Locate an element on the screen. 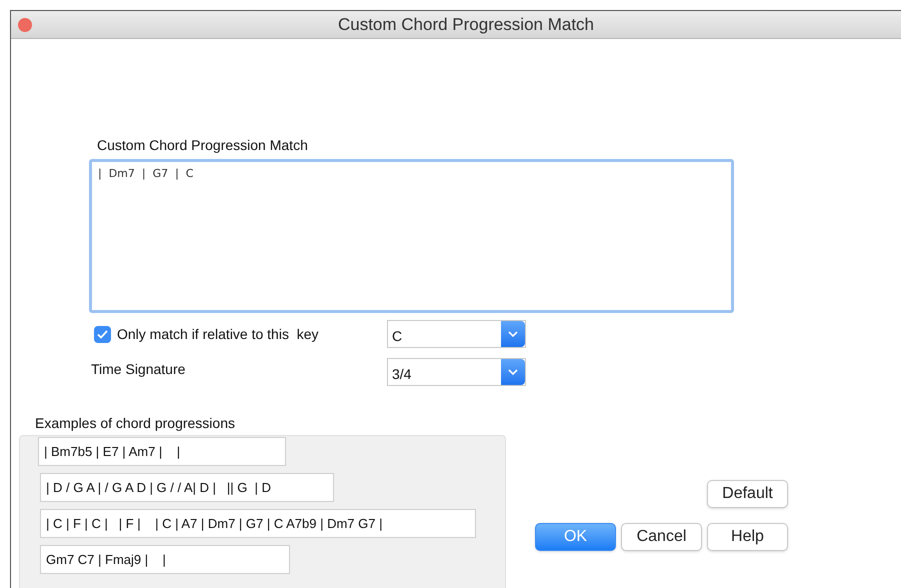 The image size is (901, 588). time-signature-select: 3/4 is located at coordinates (456, 372).